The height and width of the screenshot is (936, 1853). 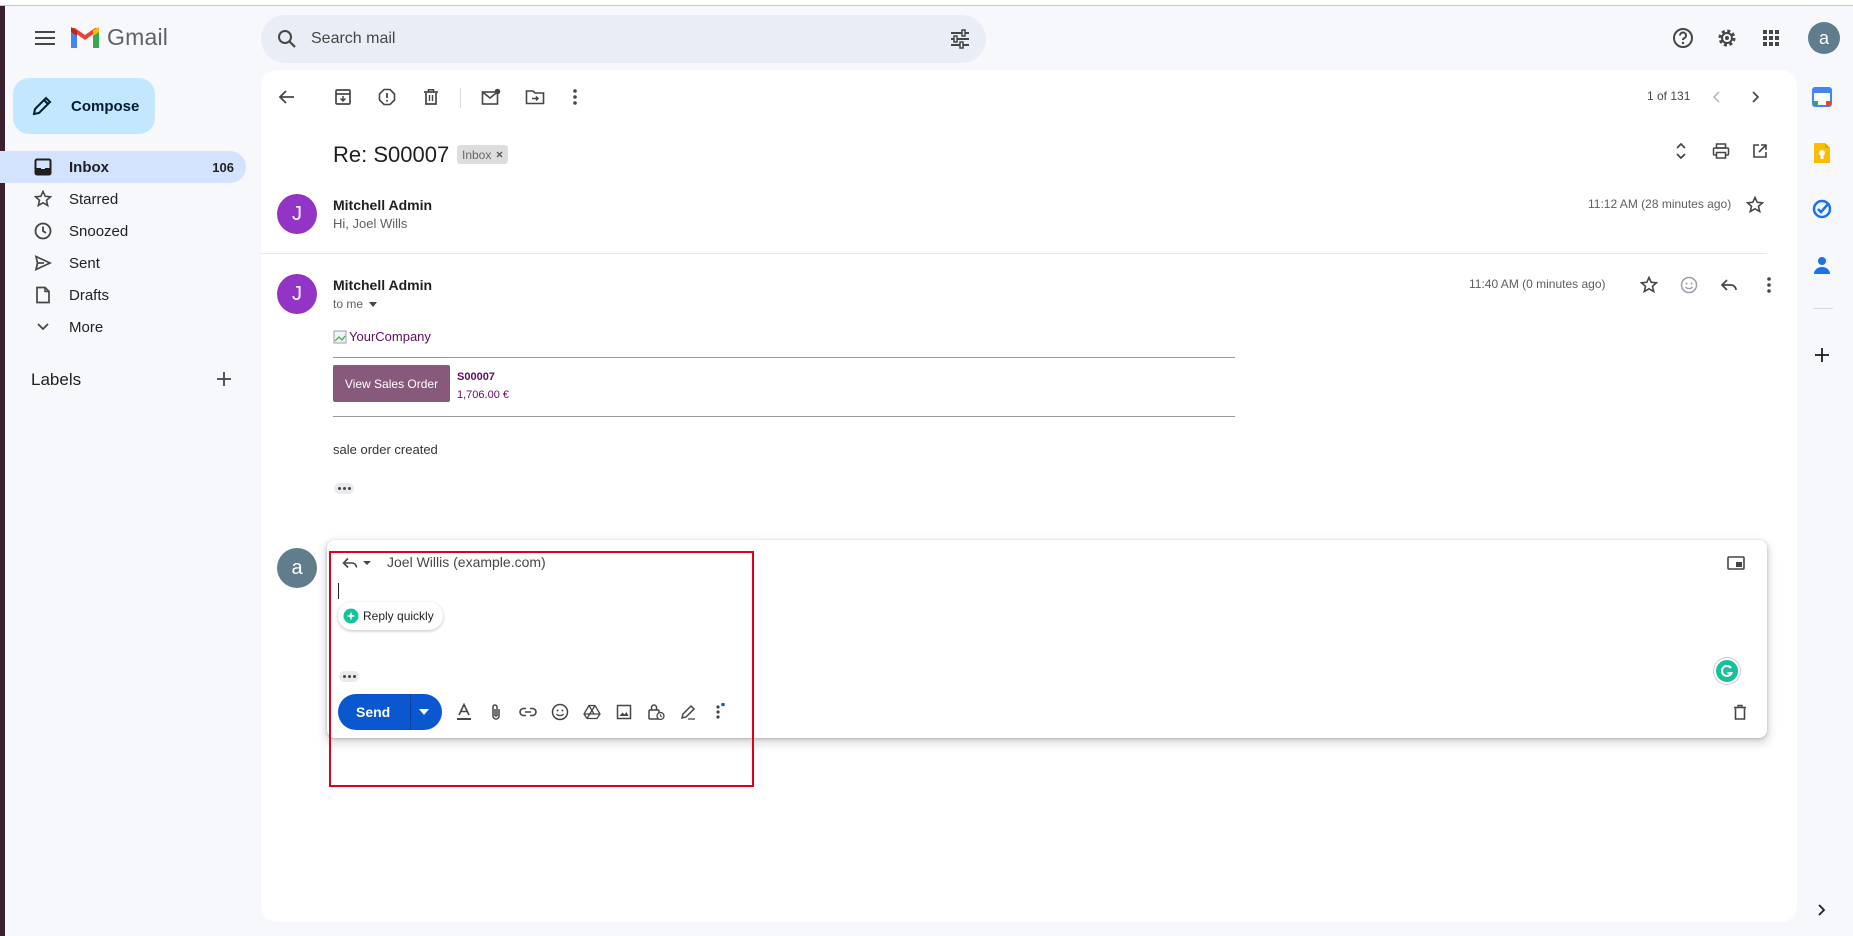 What do you see at coordinates (1736, 563) in the screenshot?
I see `pop-out-reply-icon` at bounding box center [1736, 563].